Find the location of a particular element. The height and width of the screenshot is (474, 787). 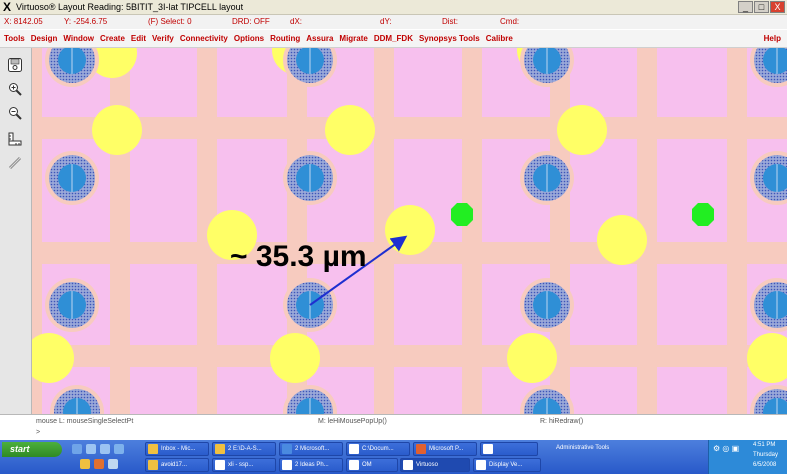

save-tool is located at coordinates (15, 65).